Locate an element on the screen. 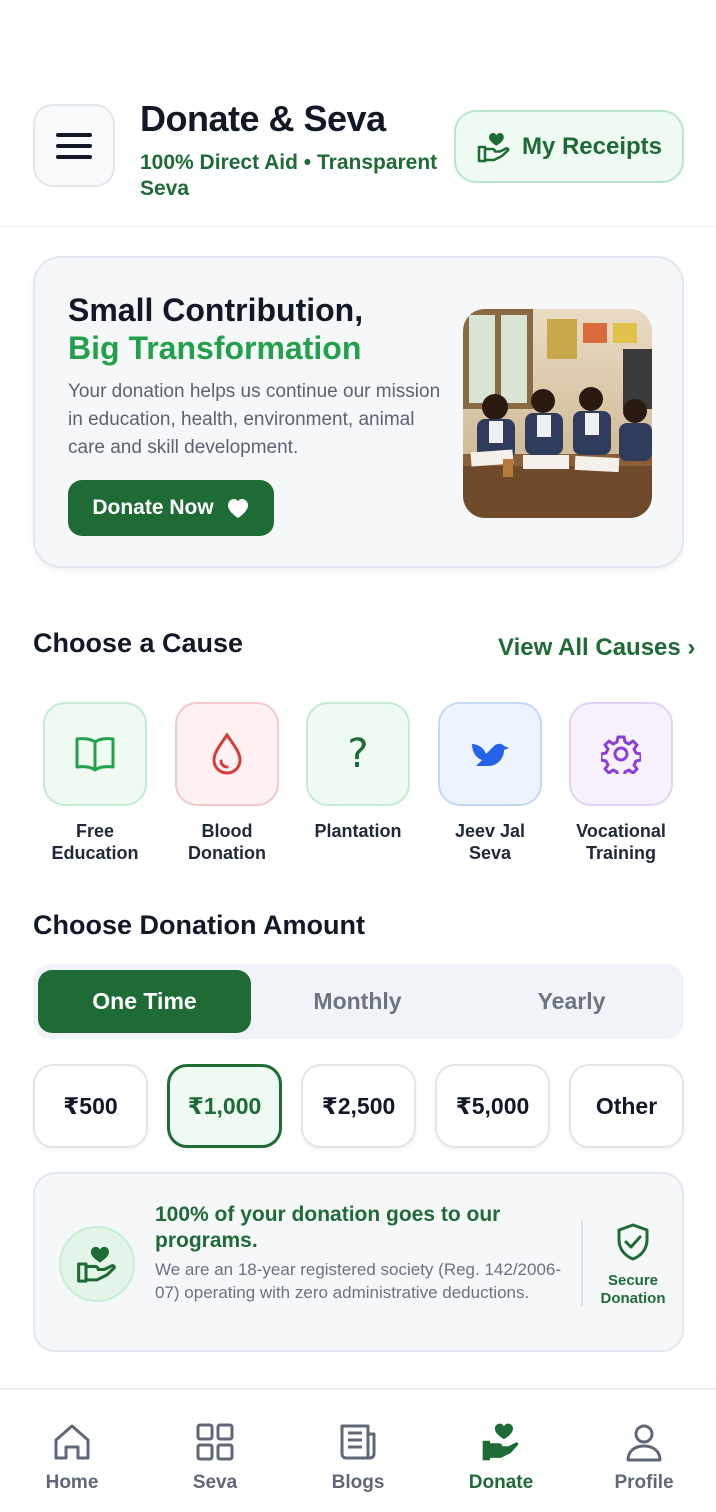 Image resolution: width=716 pixels, height=1512 pixels. frequency-toggle: One Time Monthly Yearly is located at coordinates (358, 1001).